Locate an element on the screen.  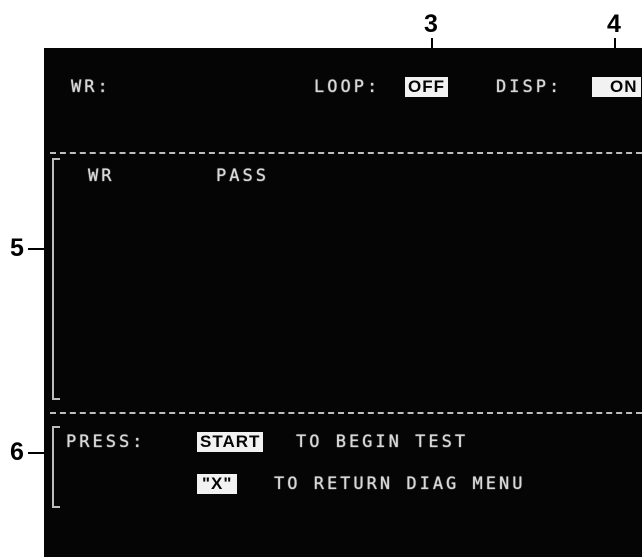
callout-5: 5 is located at coordinates (17, 248).